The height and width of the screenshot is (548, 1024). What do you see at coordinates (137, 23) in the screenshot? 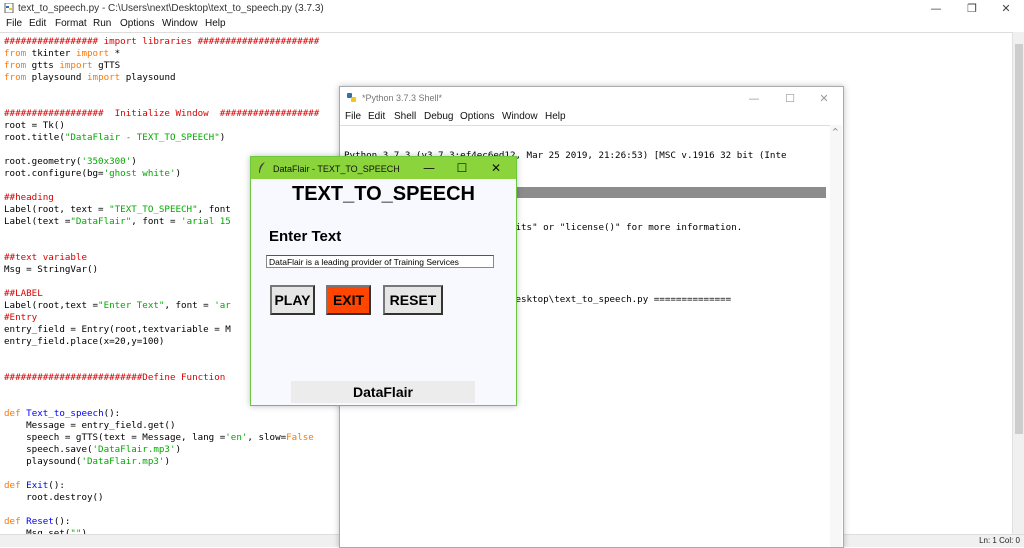
I see `editor-menu-options: Options` at bounding box center [137, 23].